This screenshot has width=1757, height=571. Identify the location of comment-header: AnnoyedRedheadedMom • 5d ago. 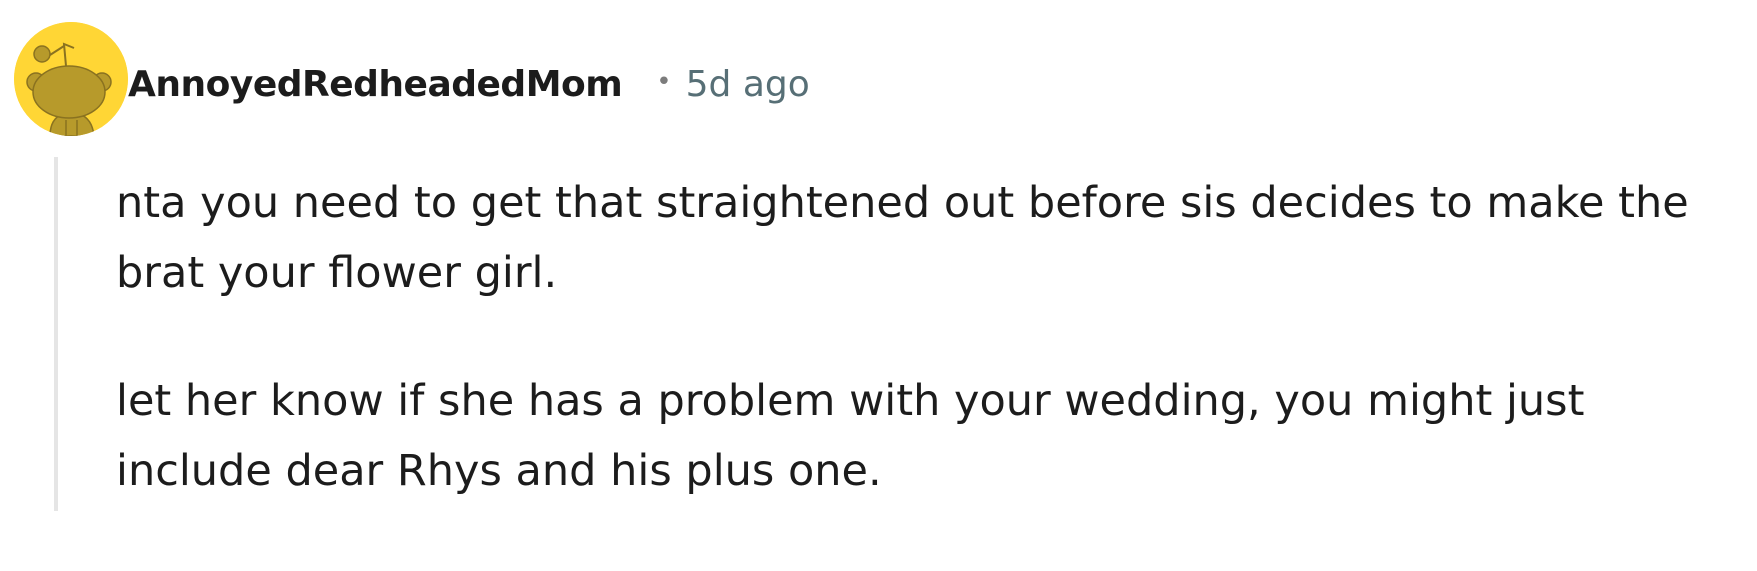
(469, 84).